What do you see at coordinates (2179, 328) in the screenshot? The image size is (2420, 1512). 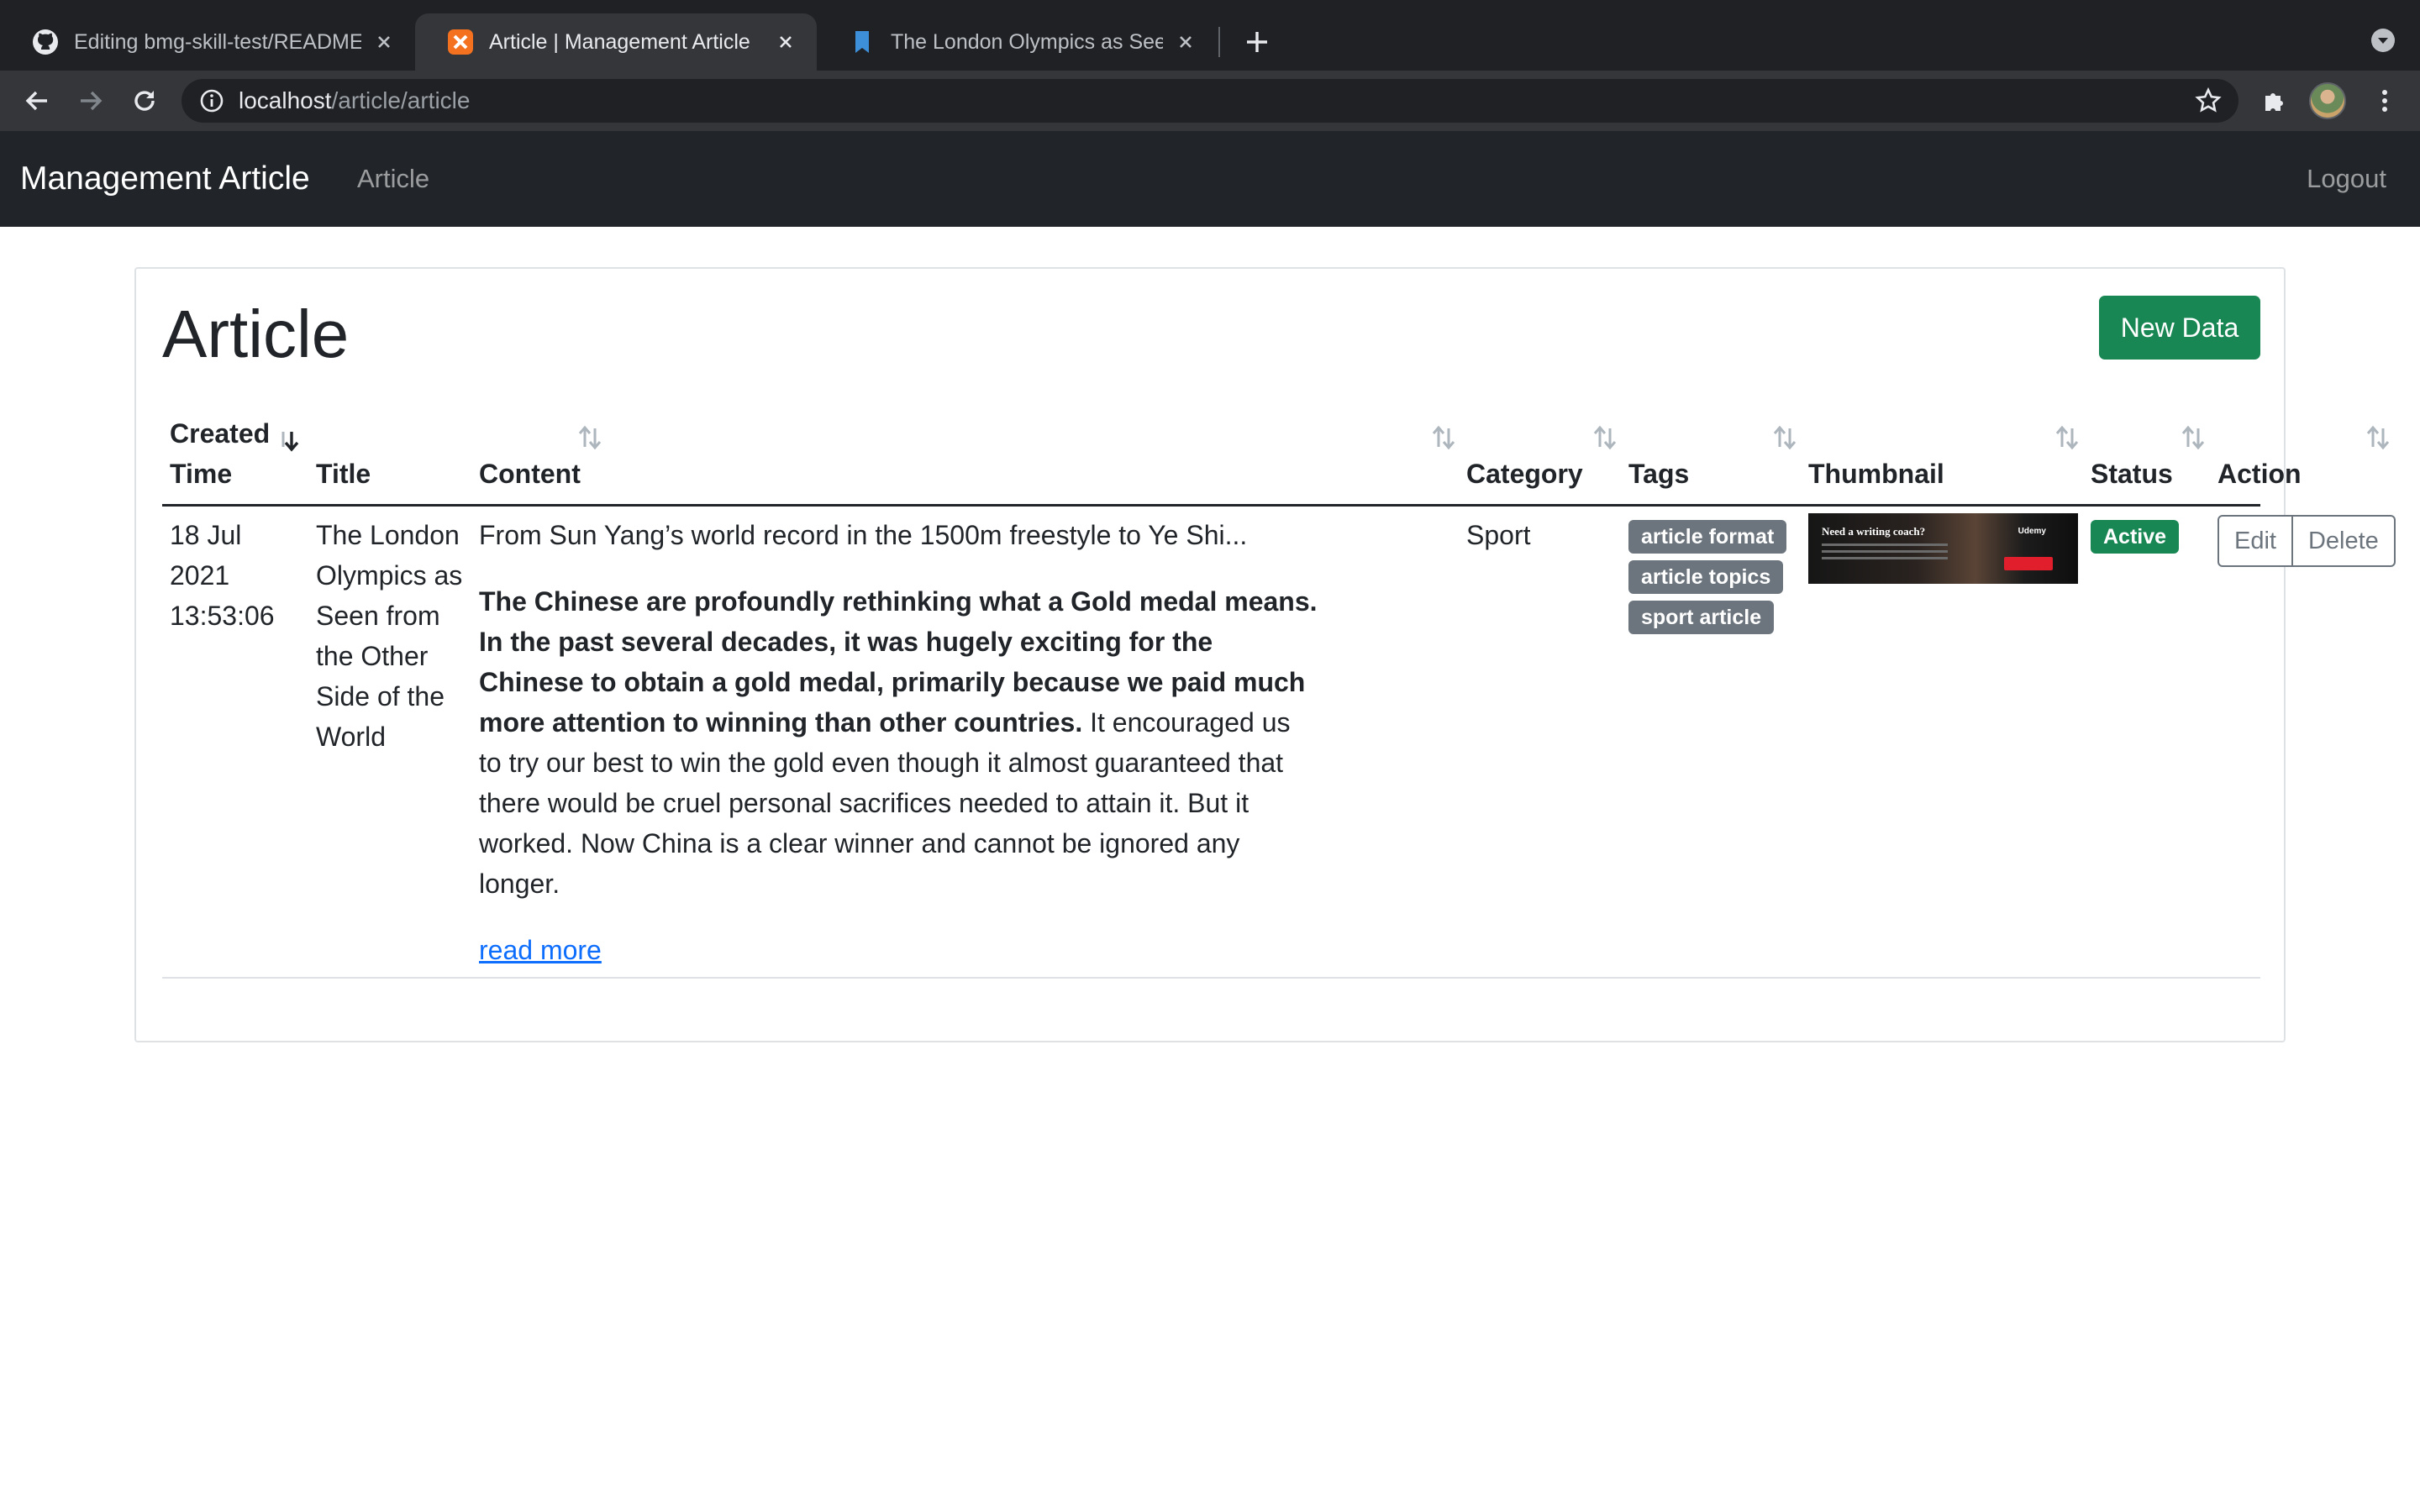 I see `new-data-button: New Data` at bounding box center [2179, 328].